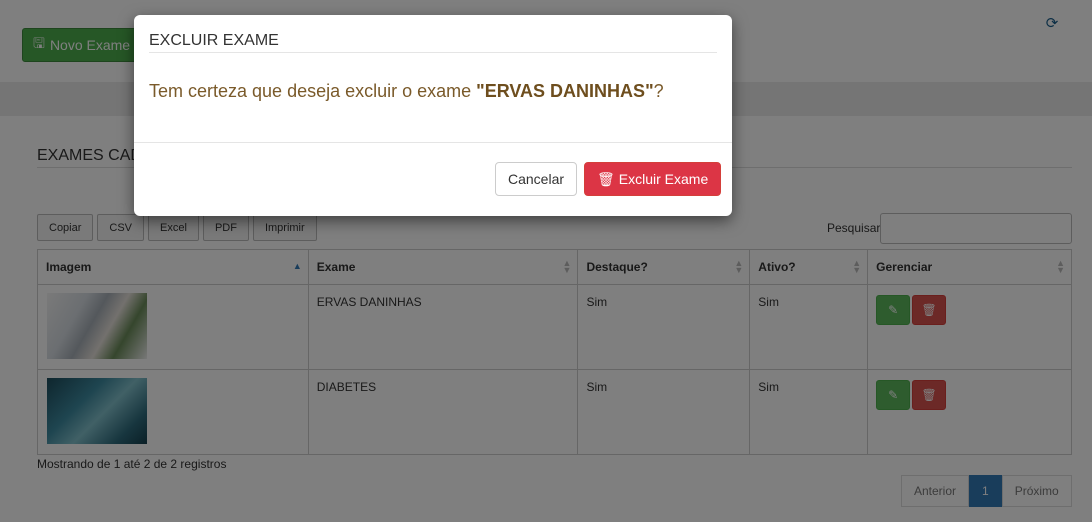 This screenshot has height=522, width=1092. I want to click on modal-title: EXCLUIR EXAME, so click(214, 40).